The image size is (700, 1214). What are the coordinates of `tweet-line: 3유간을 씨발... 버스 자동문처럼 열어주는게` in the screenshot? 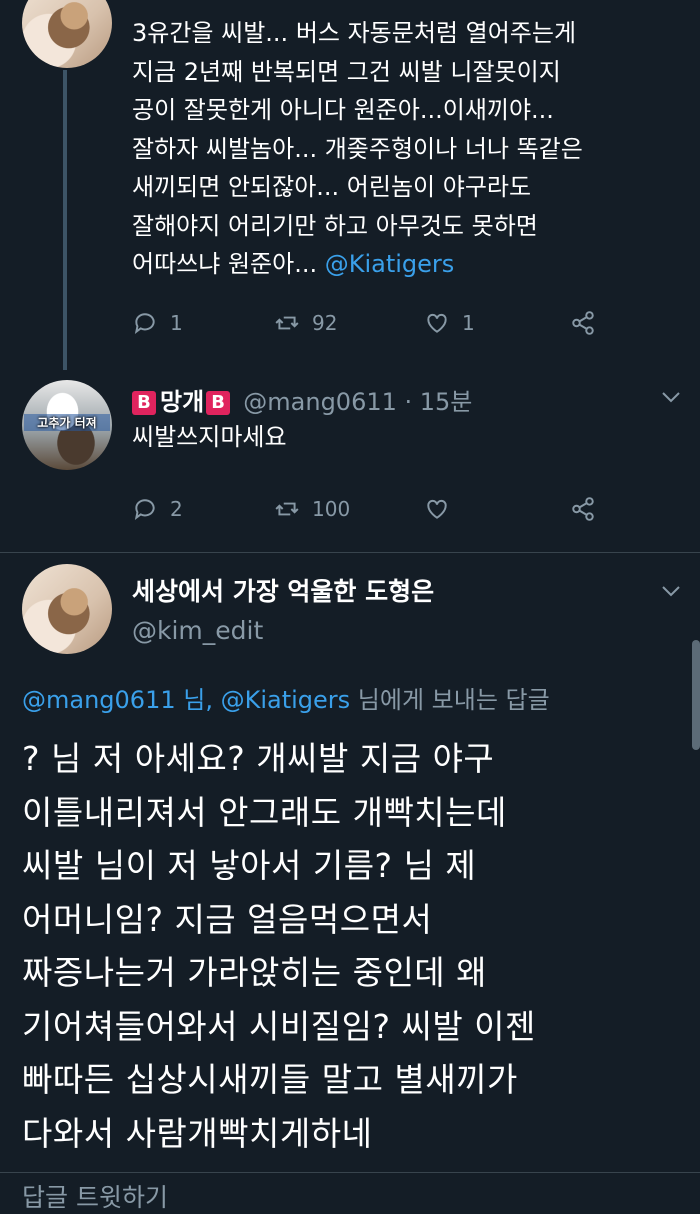 It's located at (354, 33).